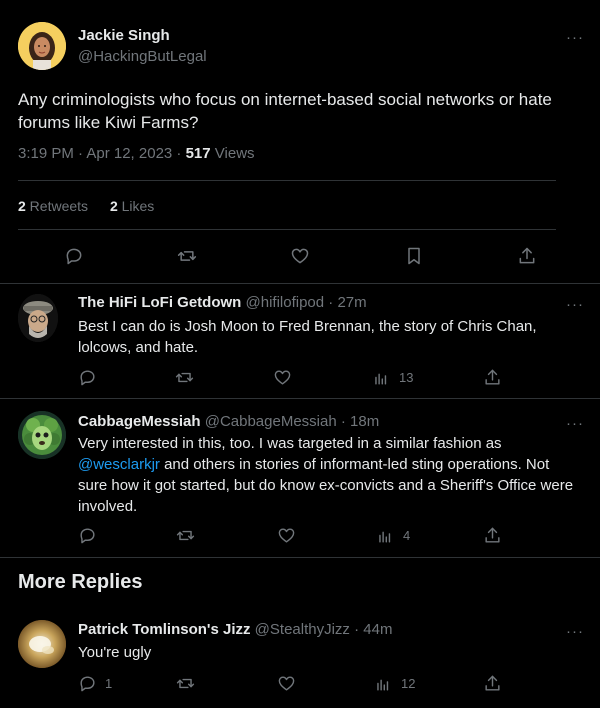  I want to click on views-button: 4, so click(393, 535).